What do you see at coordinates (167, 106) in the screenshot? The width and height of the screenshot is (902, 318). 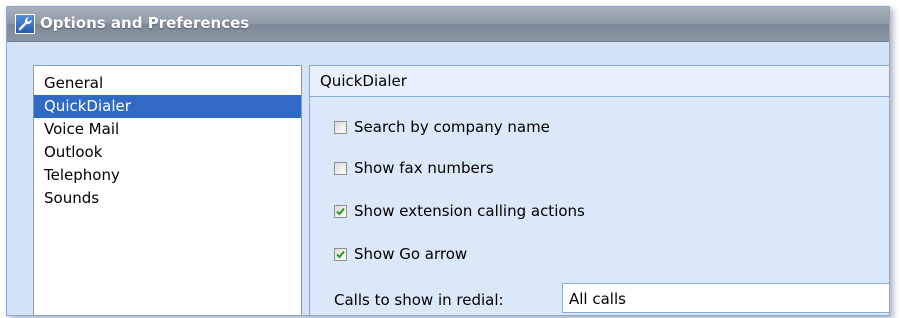 I see `category-item-quickdialer: QuickDialer` at bounding box center [167, 106].